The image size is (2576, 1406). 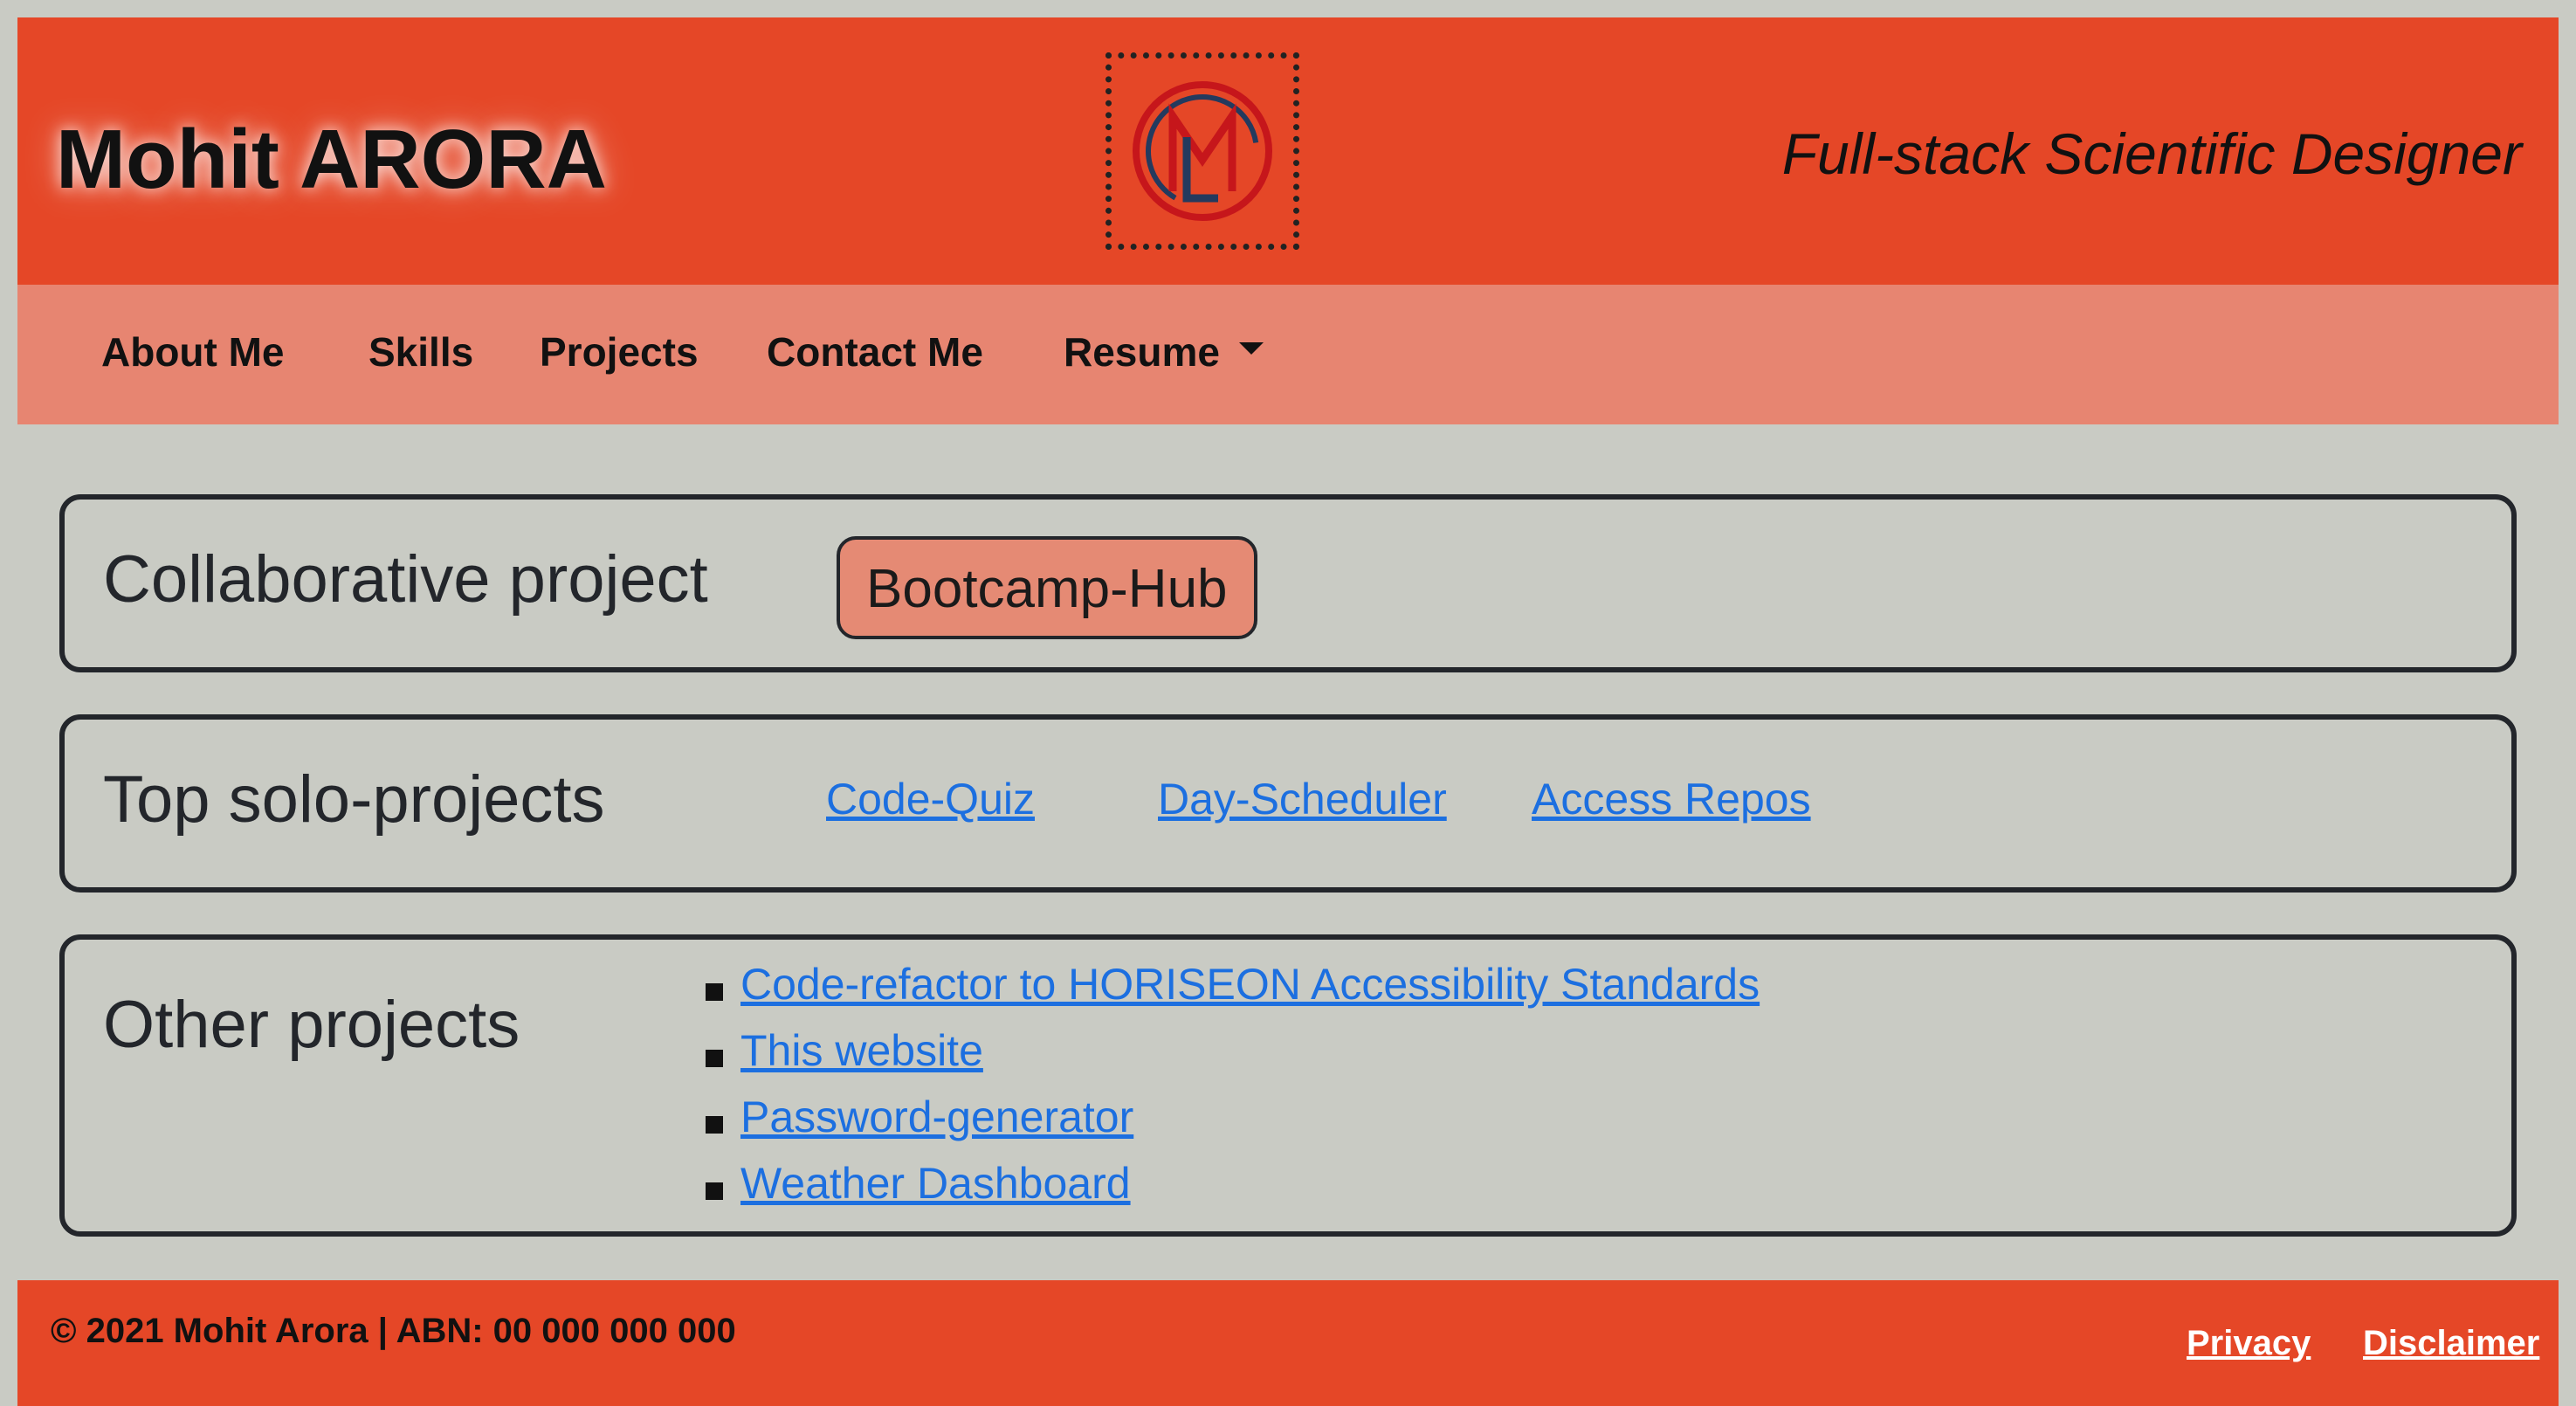 I want to click on logo, so click(x=1202, y=151).